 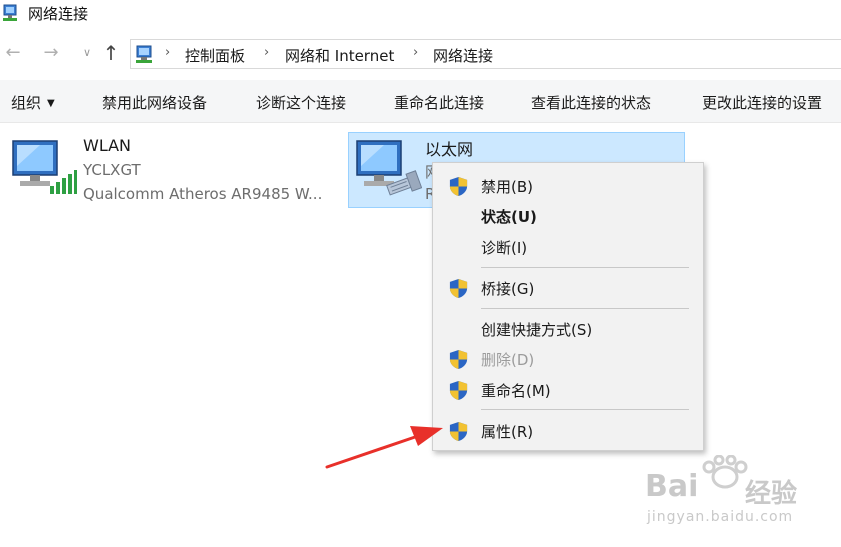 I want to click on view-status-button: 查看此连接的状态, so click(x=591, y=102).